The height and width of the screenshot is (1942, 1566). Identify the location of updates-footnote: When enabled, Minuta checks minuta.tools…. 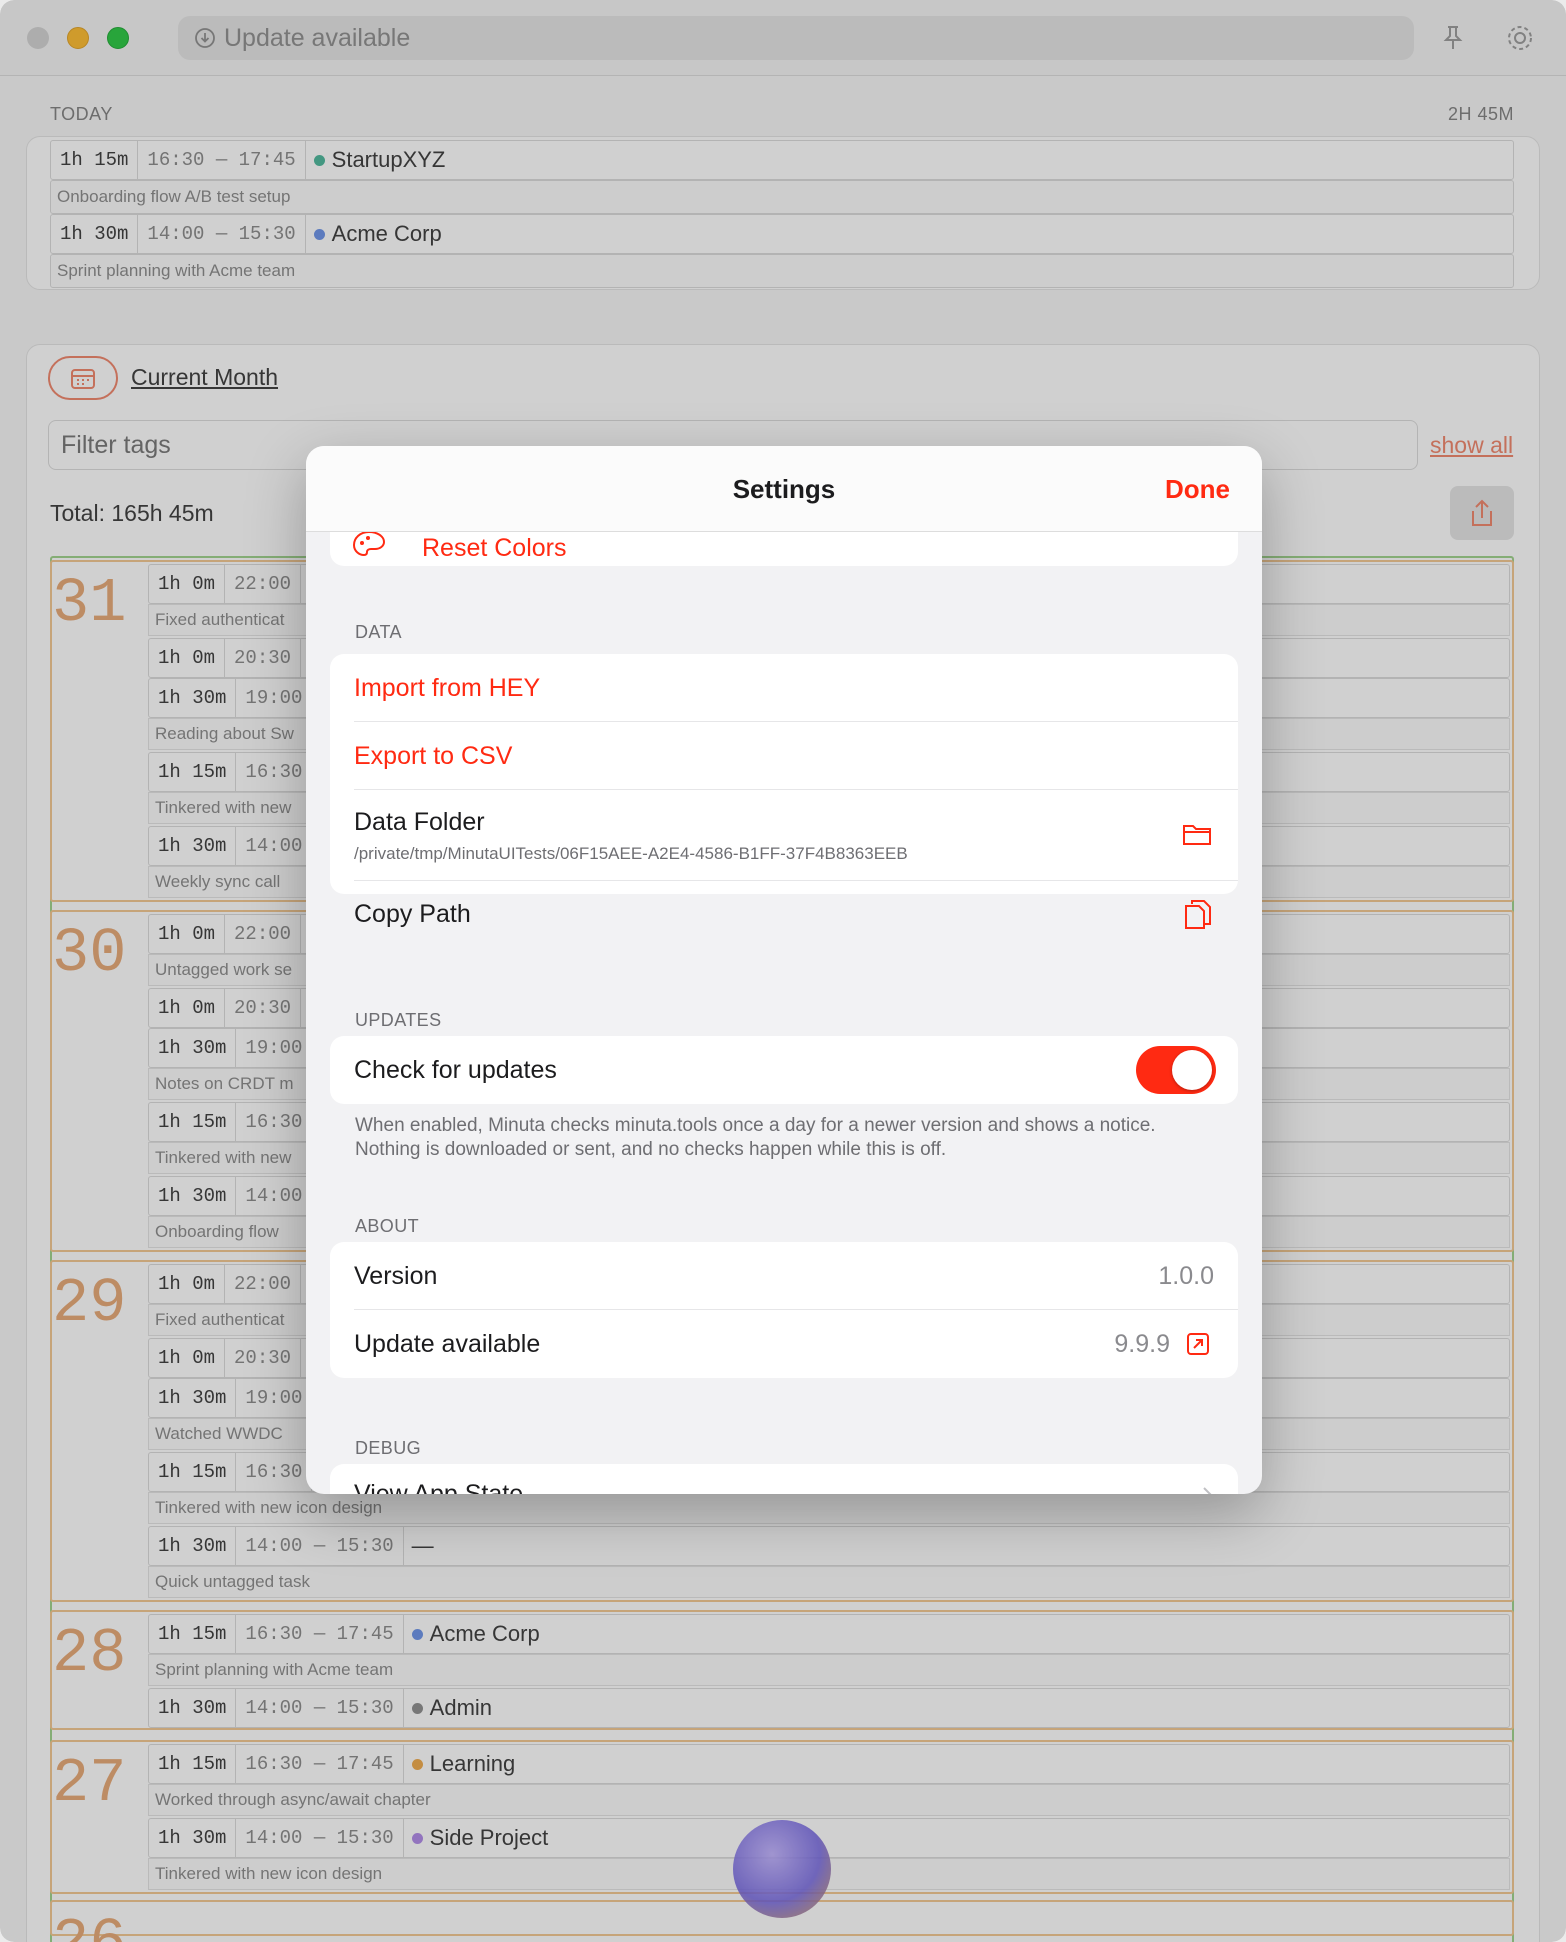
(755, 1137).